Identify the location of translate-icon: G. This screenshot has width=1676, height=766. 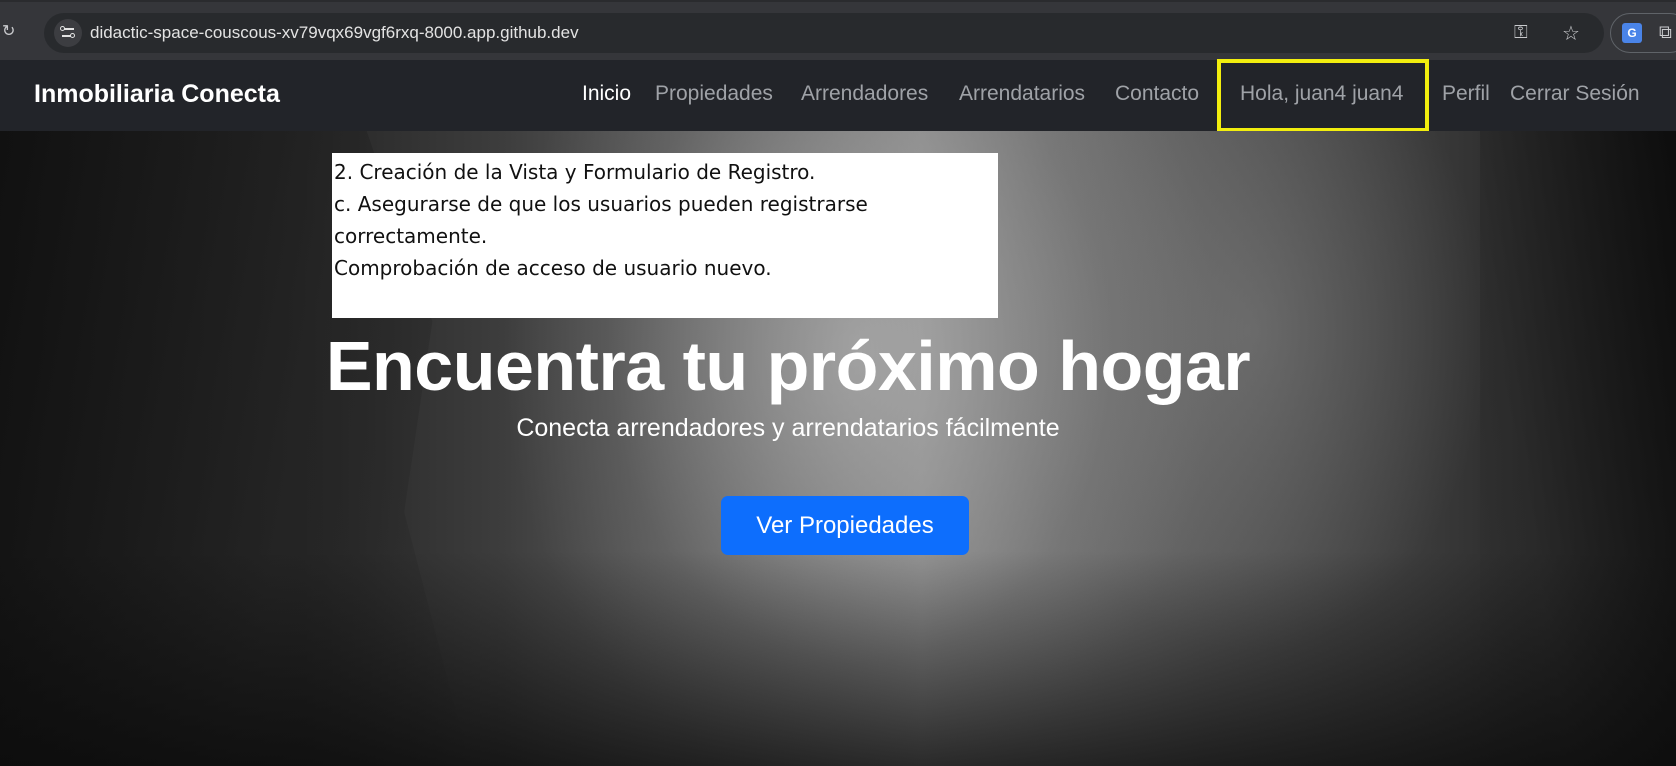
(1632, 33).